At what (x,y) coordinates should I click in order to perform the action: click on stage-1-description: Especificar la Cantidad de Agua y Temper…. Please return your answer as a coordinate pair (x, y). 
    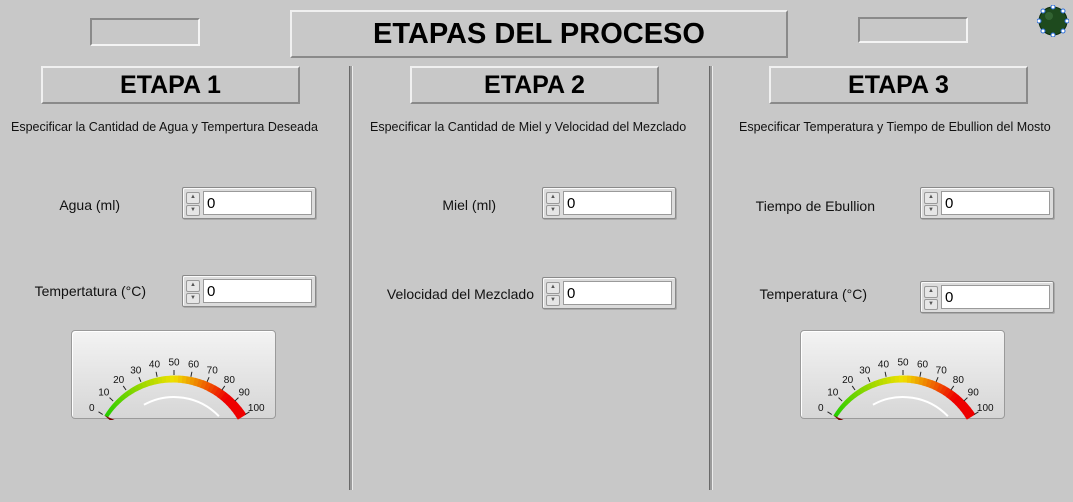
    Looking at the image, I should click on (164, 127).